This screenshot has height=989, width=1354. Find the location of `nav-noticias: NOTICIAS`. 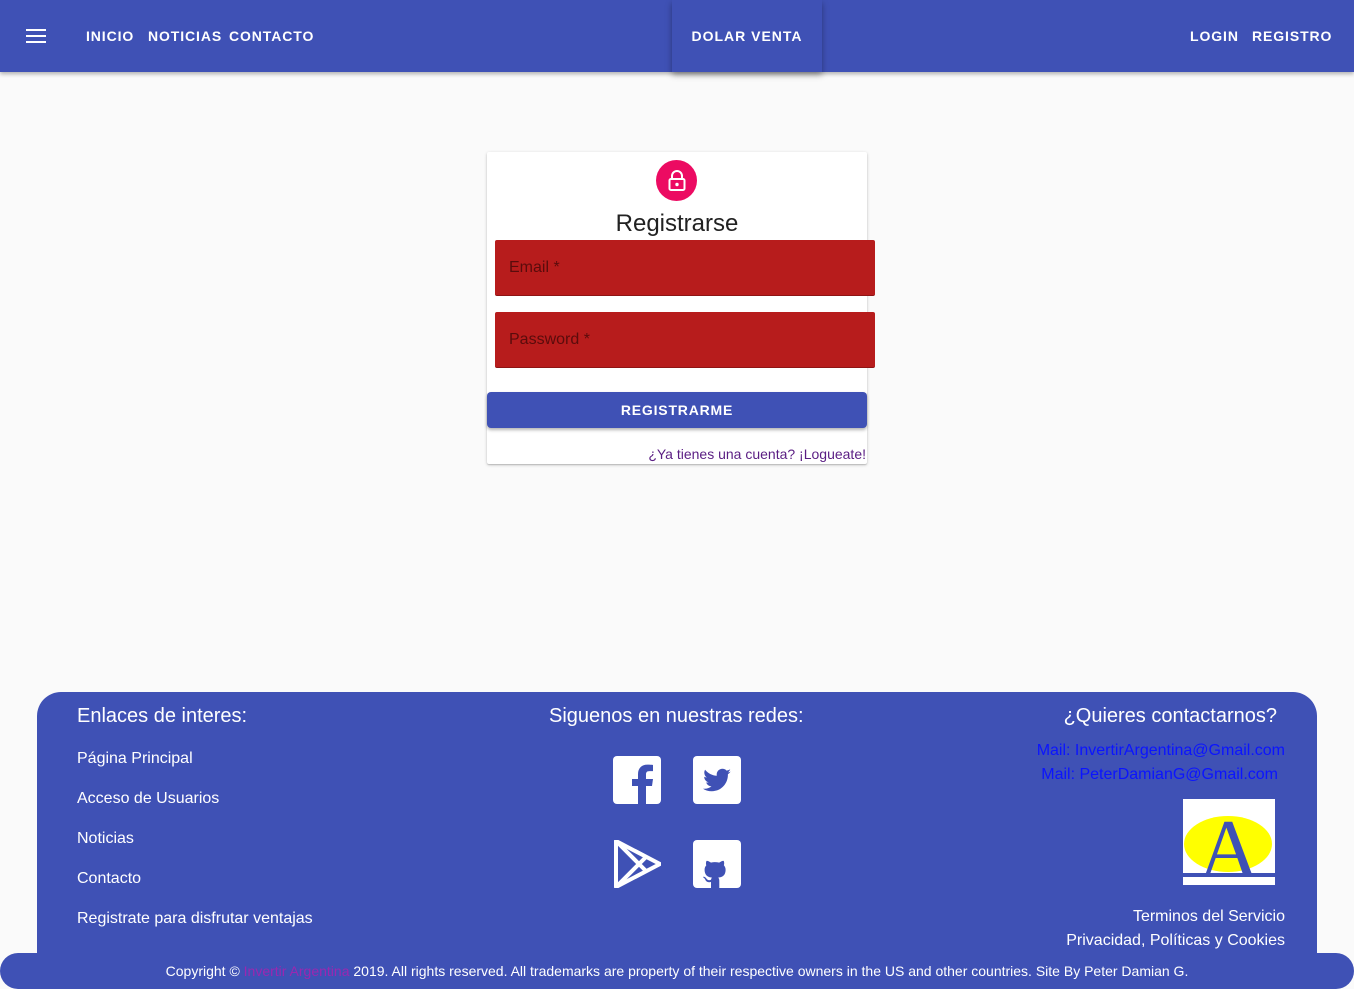

nav-noticias: NOTICIAS is located at coordinates (185, 36).